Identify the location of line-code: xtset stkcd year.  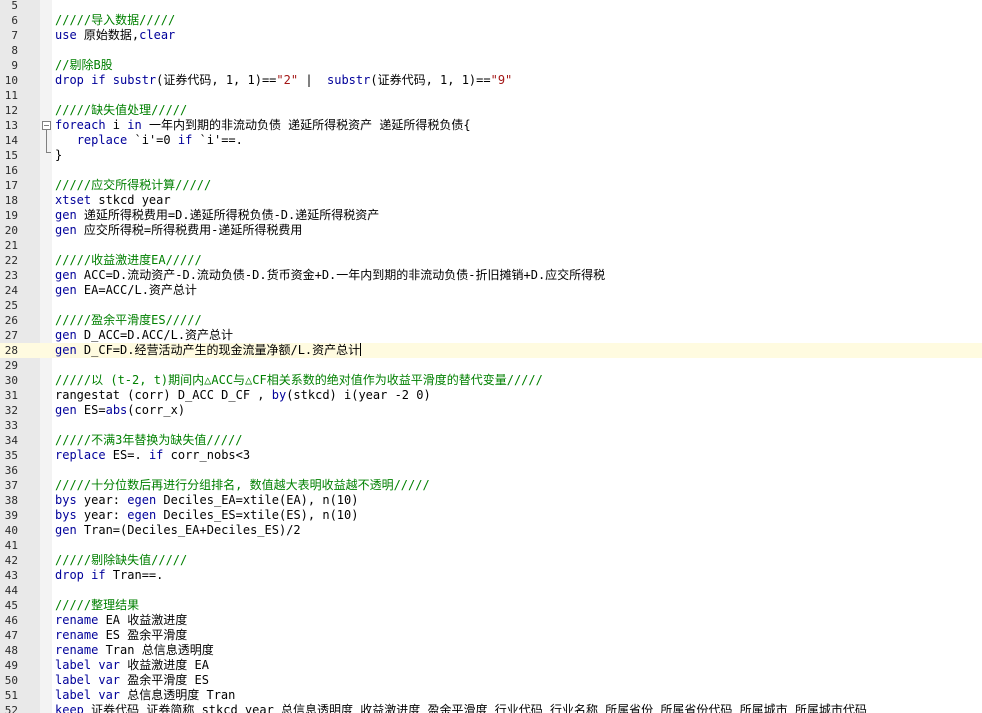
(113, 200).